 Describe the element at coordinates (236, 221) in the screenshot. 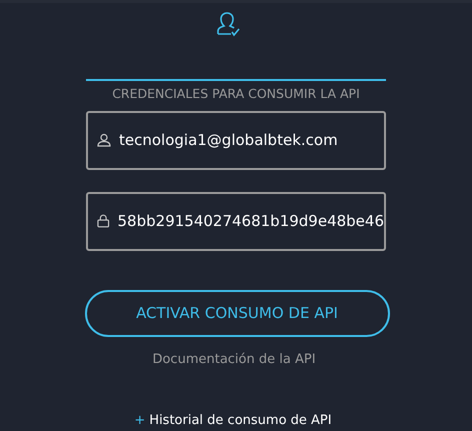

I see `input-field: 58bb291540274681b19d9e48be46` at that location.